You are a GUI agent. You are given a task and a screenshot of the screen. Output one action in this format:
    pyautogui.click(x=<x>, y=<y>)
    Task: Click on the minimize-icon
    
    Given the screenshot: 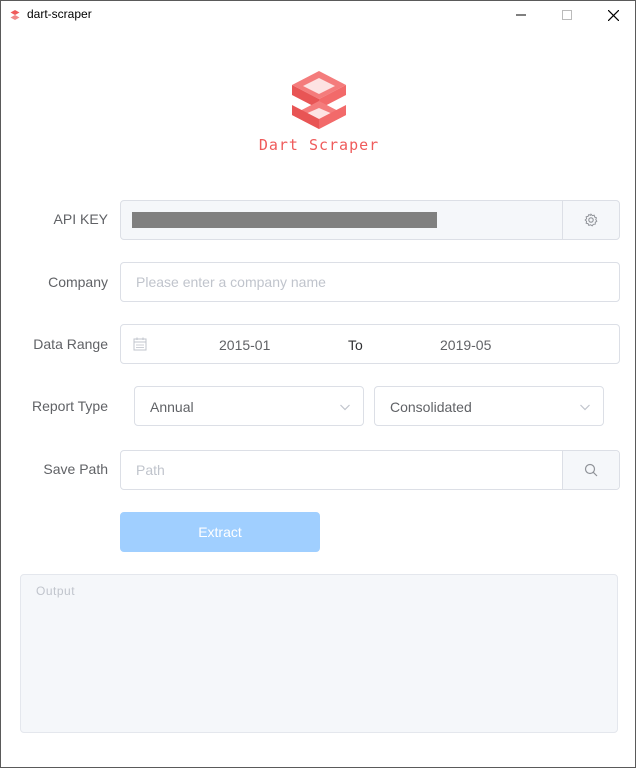 What is the action you would take?
    pyautogui.click(x=521, y=15)
    